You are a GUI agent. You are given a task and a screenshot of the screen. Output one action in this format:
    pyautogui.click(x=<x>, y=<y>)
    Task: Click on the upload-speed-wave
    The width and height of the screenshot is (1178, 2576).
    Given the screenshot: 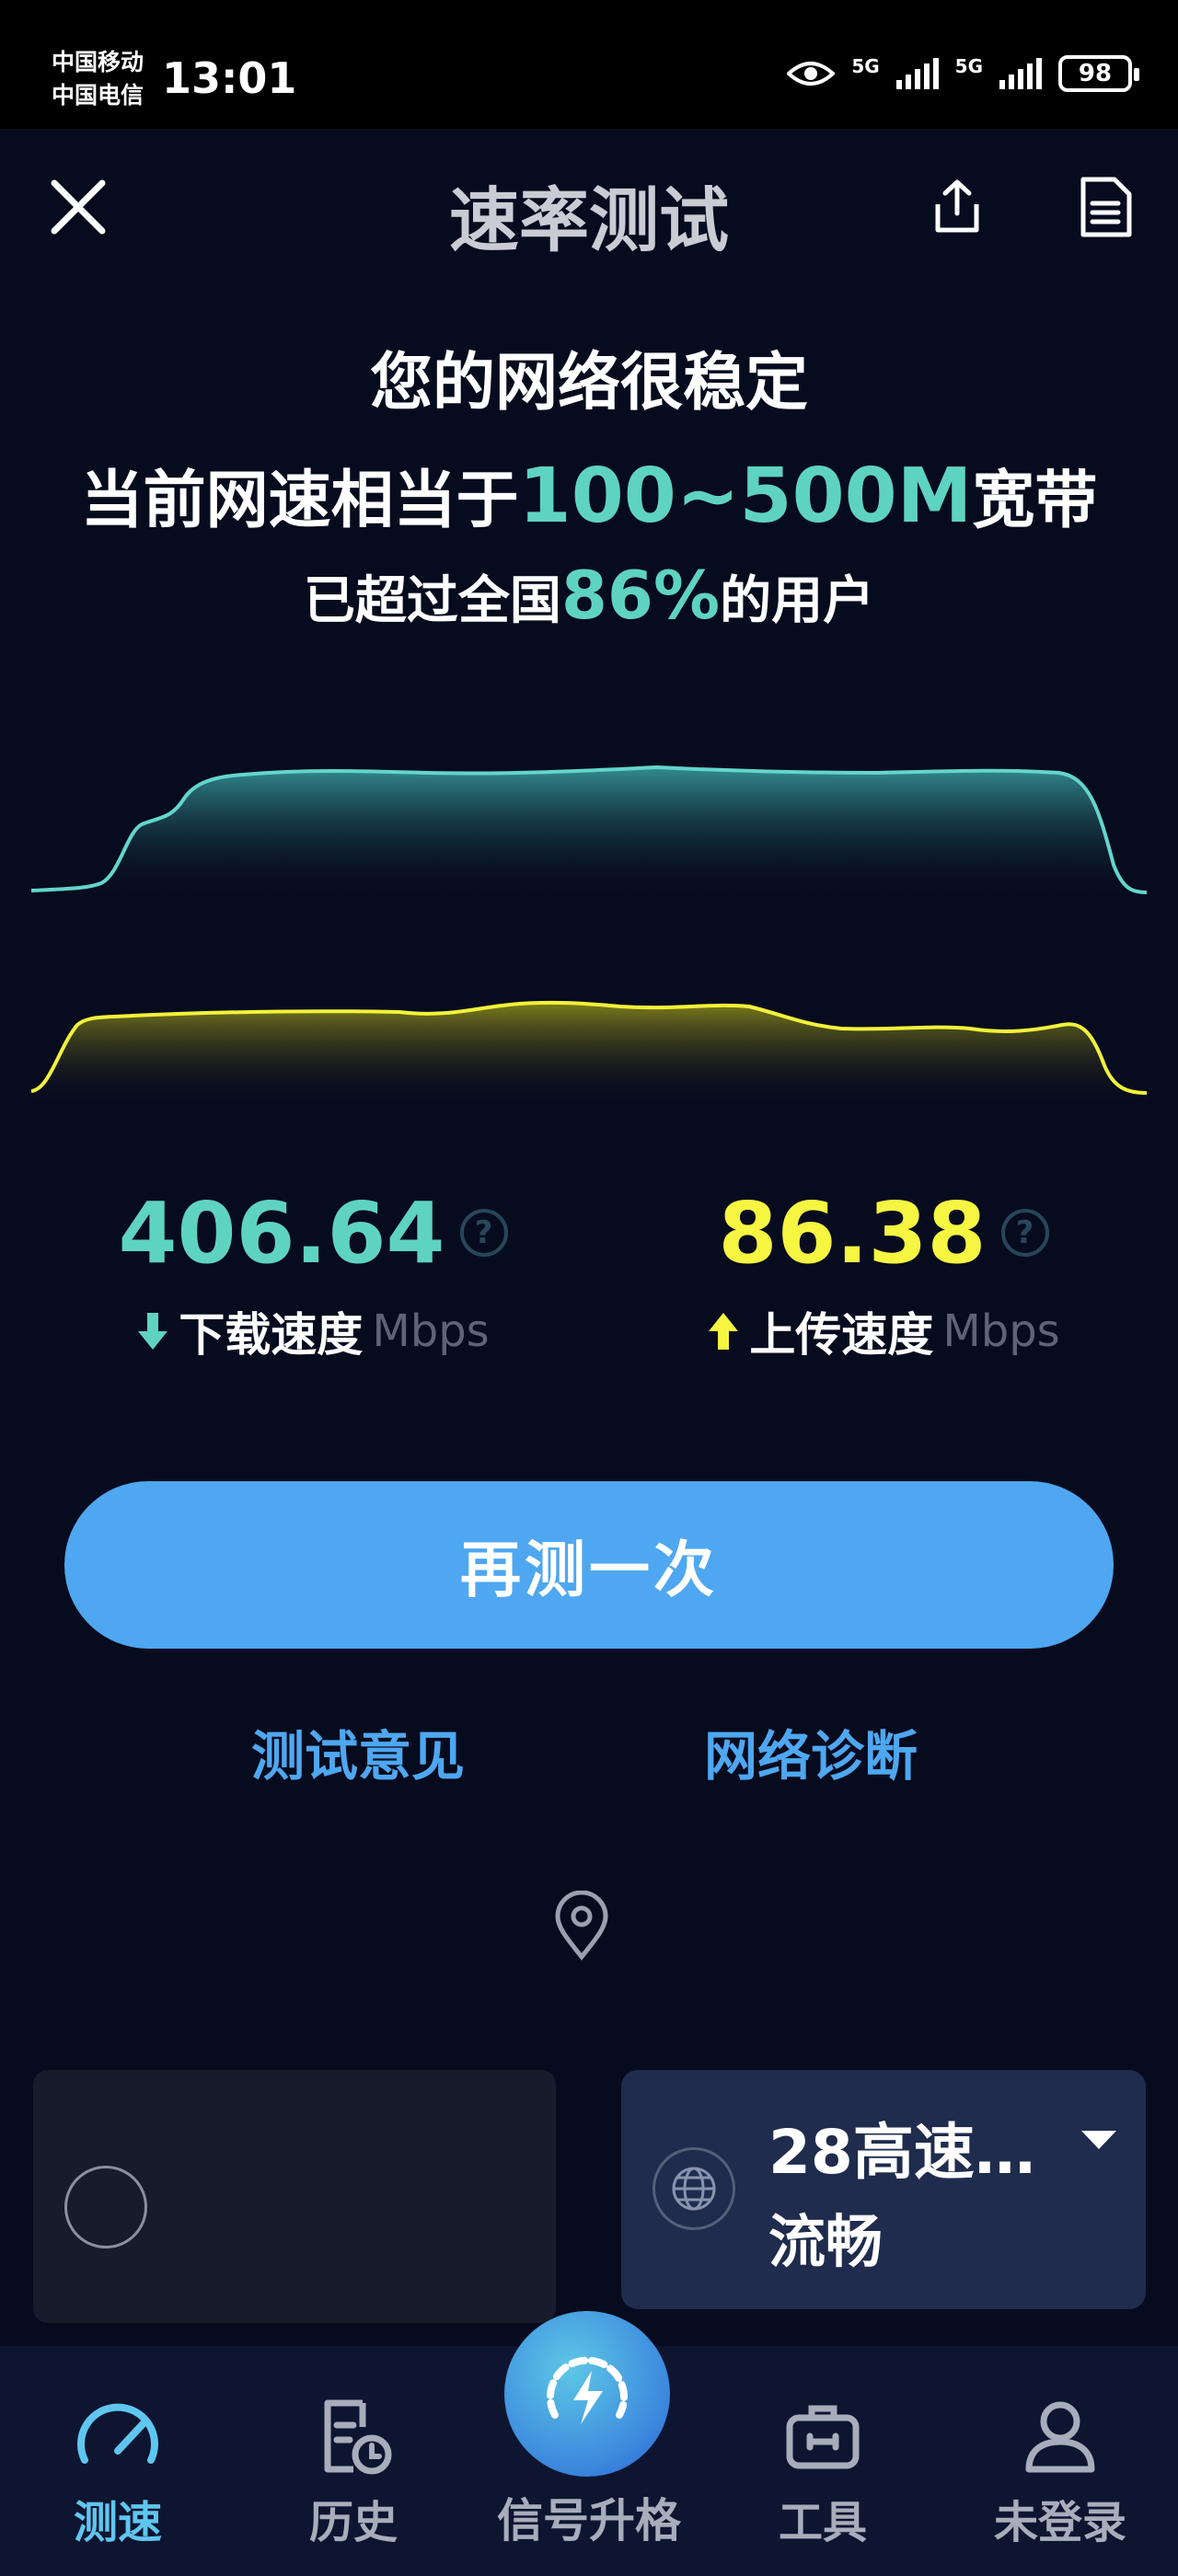 What is the action you would take?
    pyautogui.click(x=589, y=1053)
    